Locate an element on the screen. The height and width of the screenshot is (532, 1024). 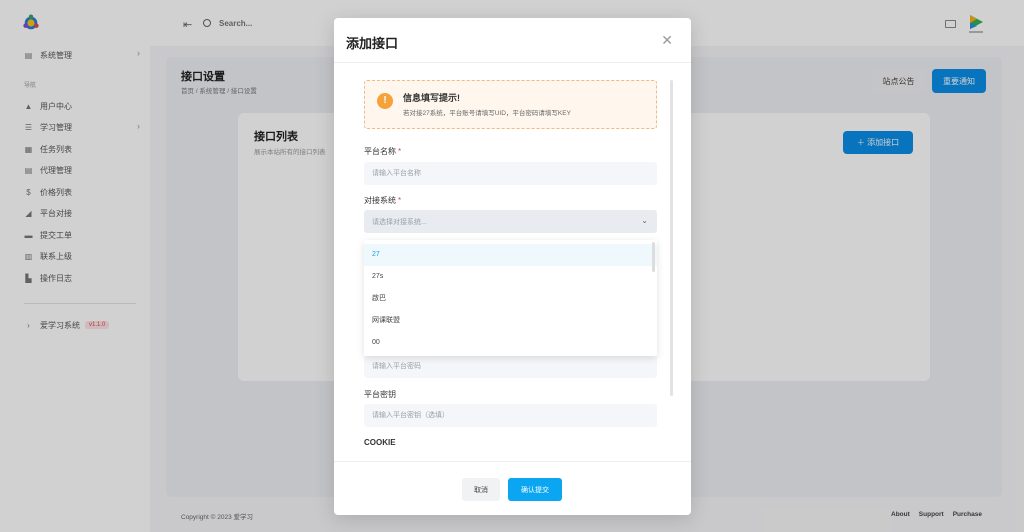
cookie-label: COOKIE is located at coordinates (380, 442).